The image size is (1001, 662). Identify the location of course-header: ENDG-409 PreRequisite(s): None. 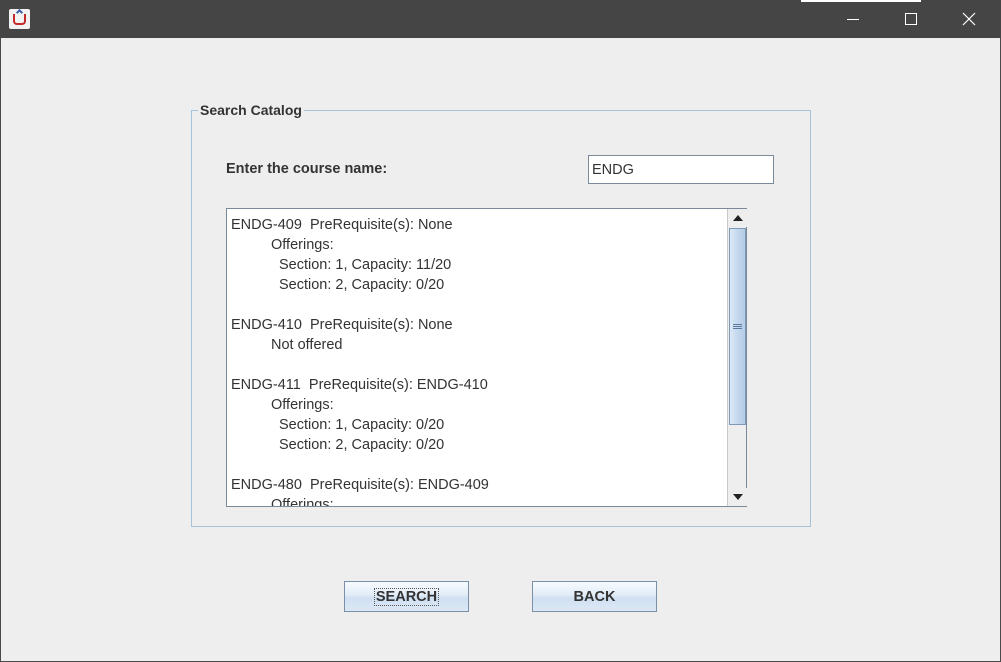
(342, 225).